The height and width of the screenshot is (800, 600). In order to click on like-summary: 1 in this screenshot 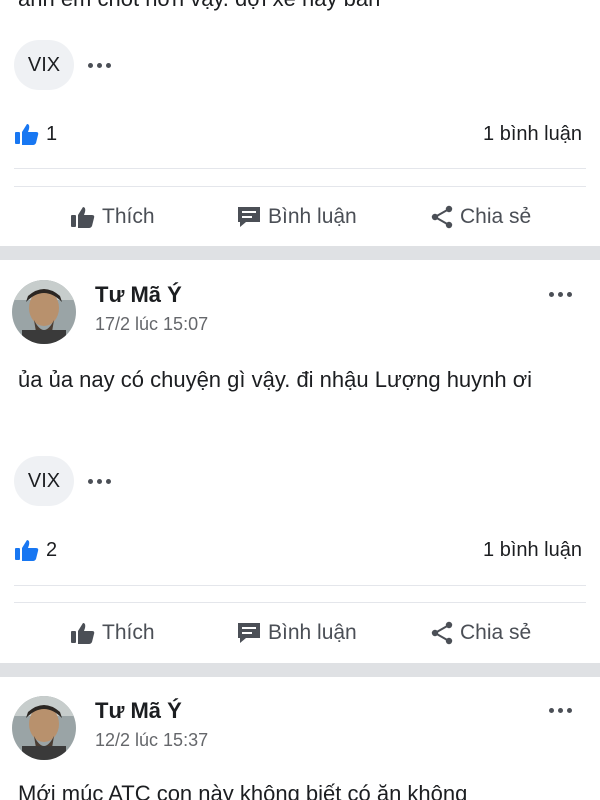, I will do `click(35, 134)`.